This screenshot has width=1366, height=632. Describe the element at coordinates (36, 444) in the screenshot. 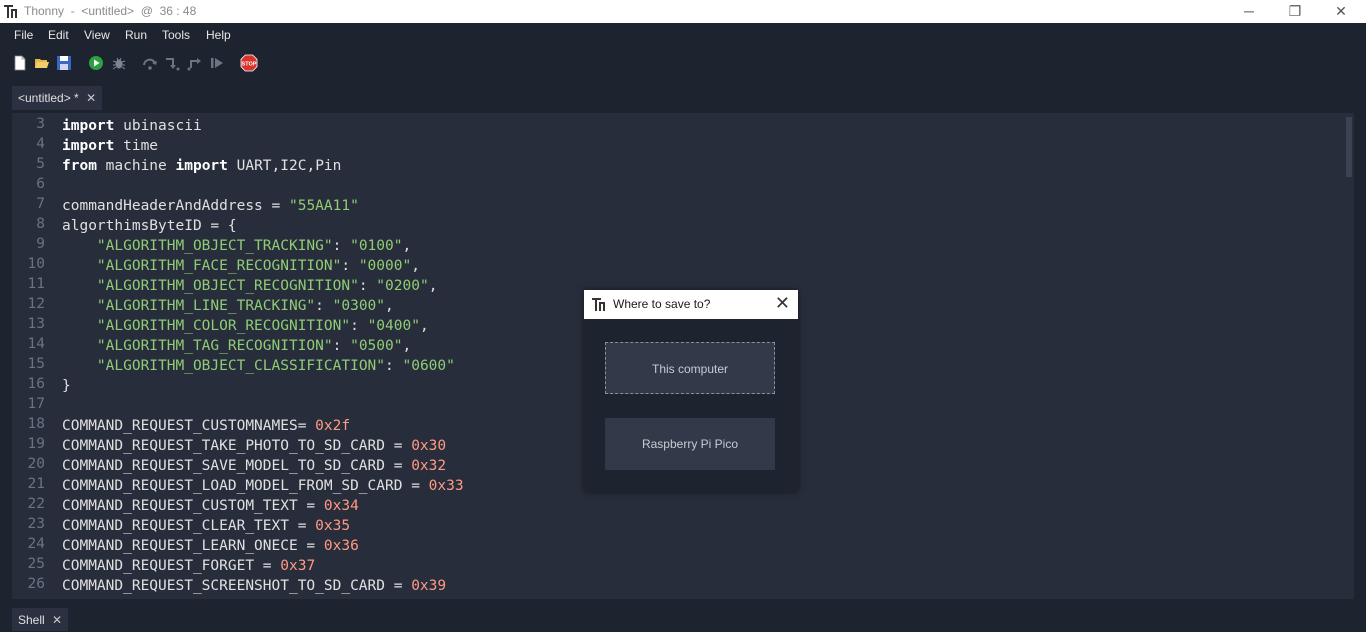

I see `line-number: 19` at that location.